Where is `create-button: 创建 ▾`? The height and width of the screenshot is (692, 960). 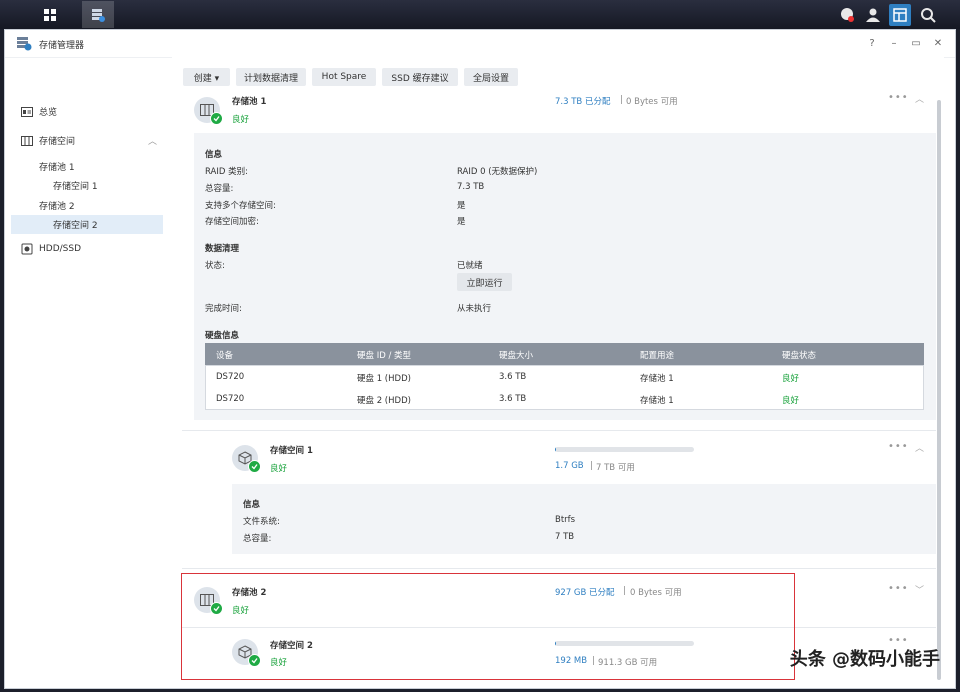 create-button: 创建 ▾ is located at coordinates (206, 77).